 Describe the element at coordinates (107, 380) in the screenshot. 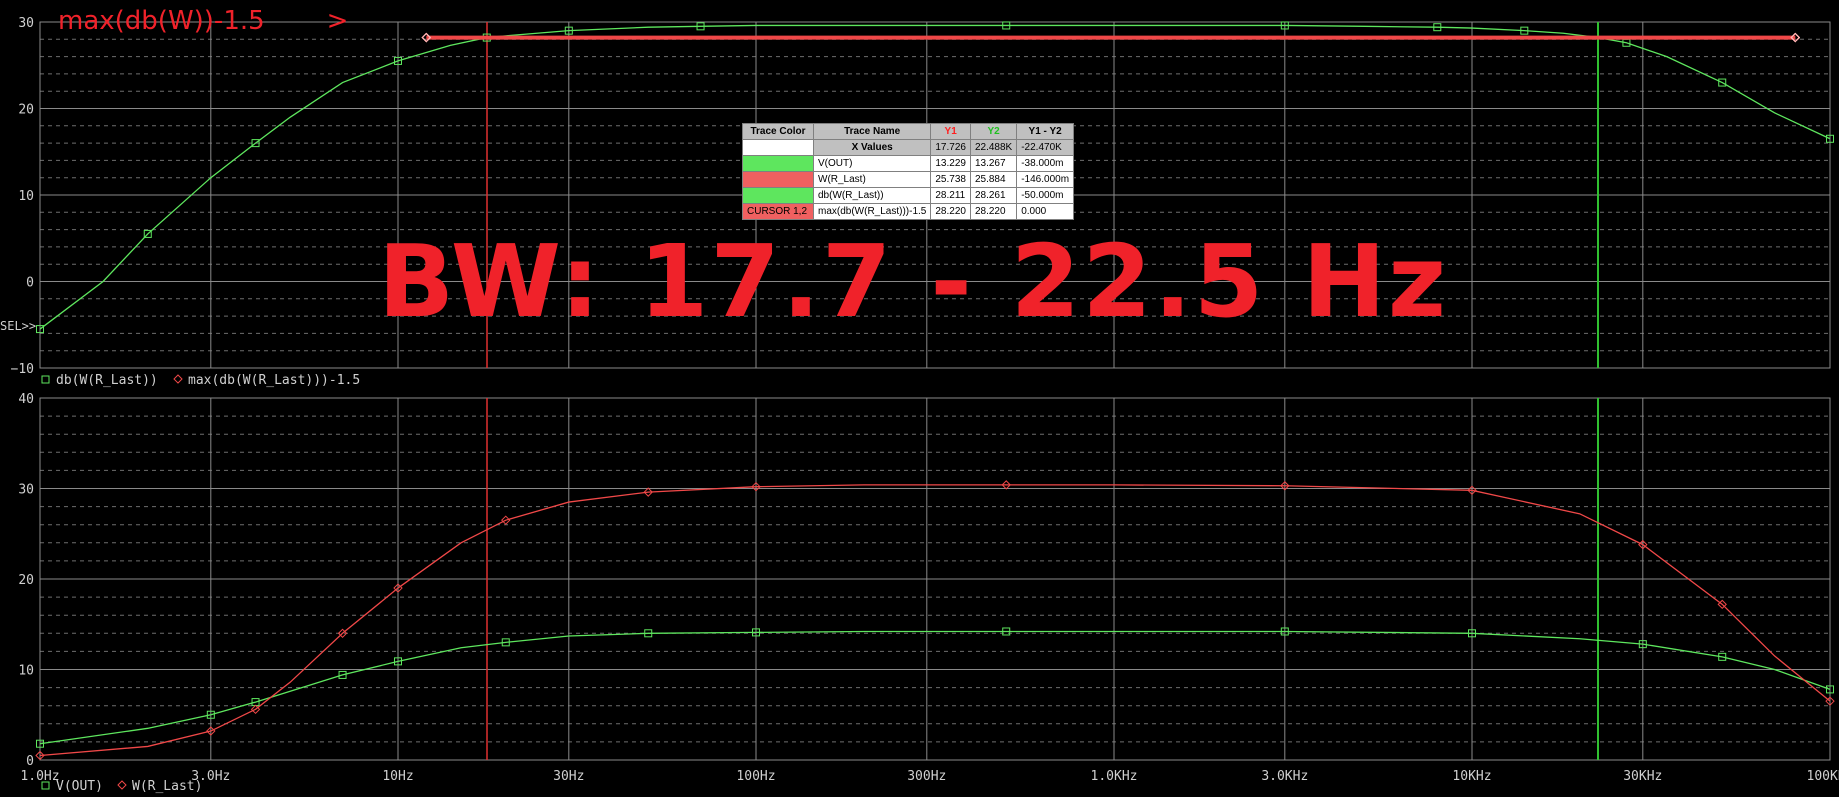

I see `legend-label: db(W(R_Last))` at that location.